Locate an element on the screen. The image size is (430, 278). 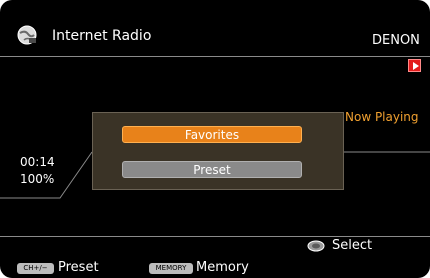
elapsed-time: 00:14 is located at coordinates (37, 162).